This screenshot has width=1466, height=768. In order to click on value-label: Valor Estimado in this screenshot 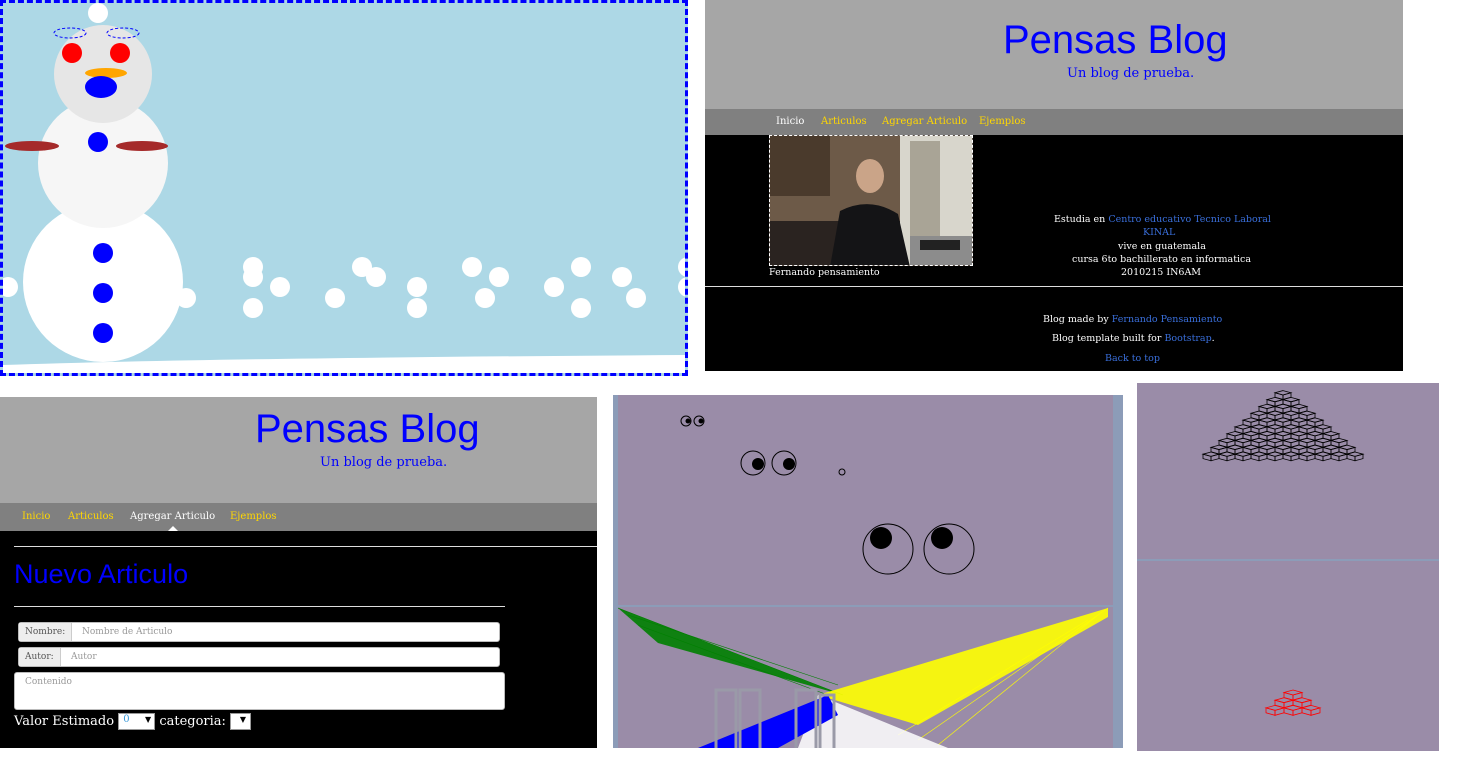, I will do `click(64, 721)`.